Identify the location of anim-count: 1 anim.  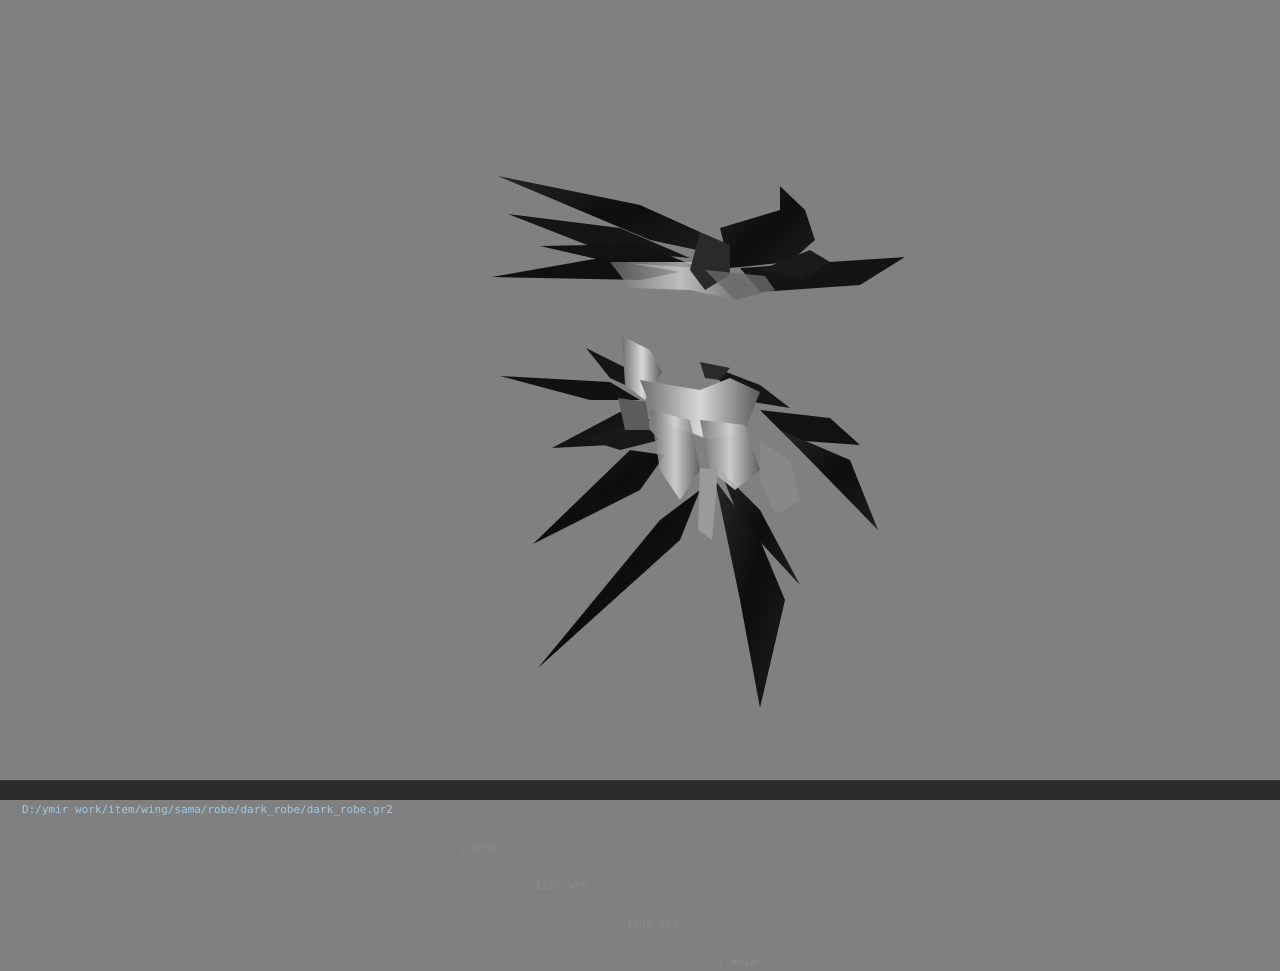
(737, 961).